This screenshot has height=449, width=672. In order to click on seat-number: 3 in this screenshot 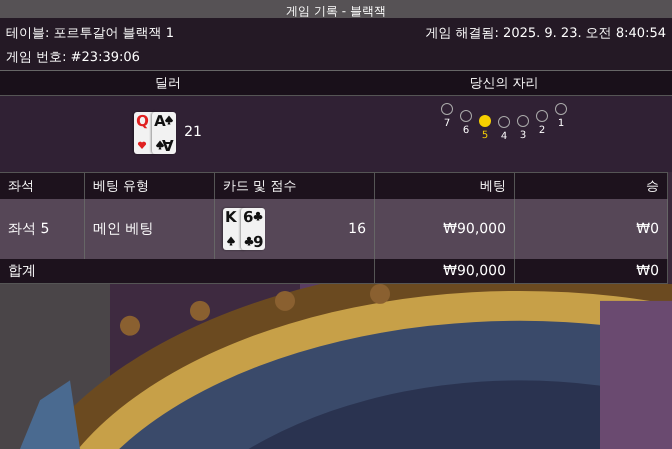, I will do `click(523, 135)`.